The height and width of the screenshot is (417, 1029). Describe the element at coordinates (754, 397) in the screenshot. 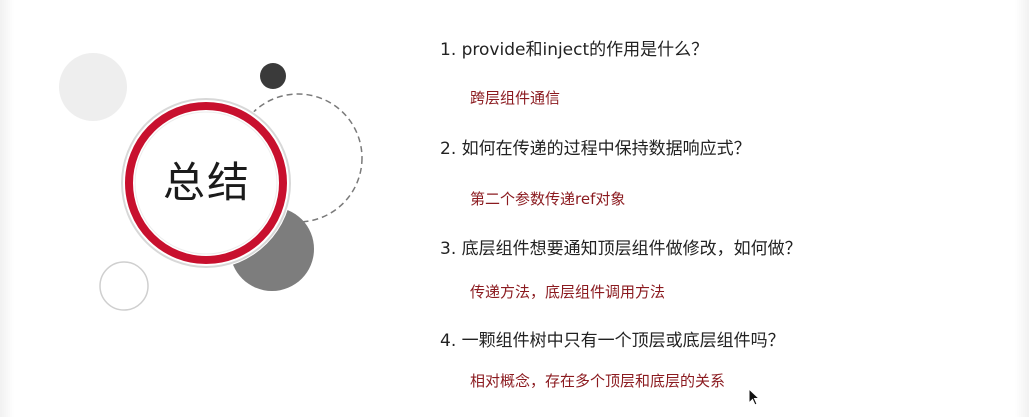

I see `mouse-pointer-icon` at that location.